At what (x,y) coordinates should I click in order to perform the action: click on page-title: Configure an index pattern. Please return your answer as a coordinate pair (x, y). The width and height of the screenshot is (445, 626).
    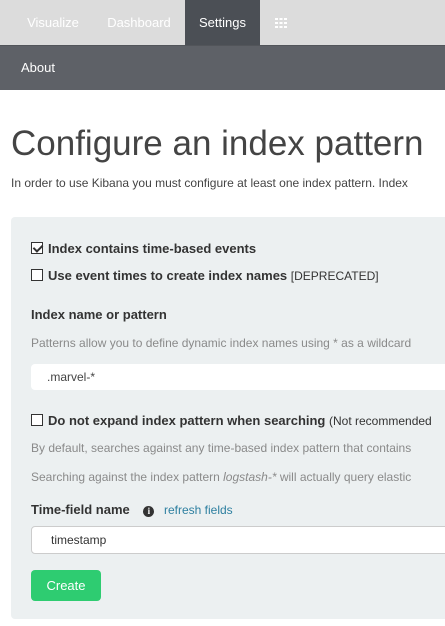
    Looking at the image, I should click on (217, 143).